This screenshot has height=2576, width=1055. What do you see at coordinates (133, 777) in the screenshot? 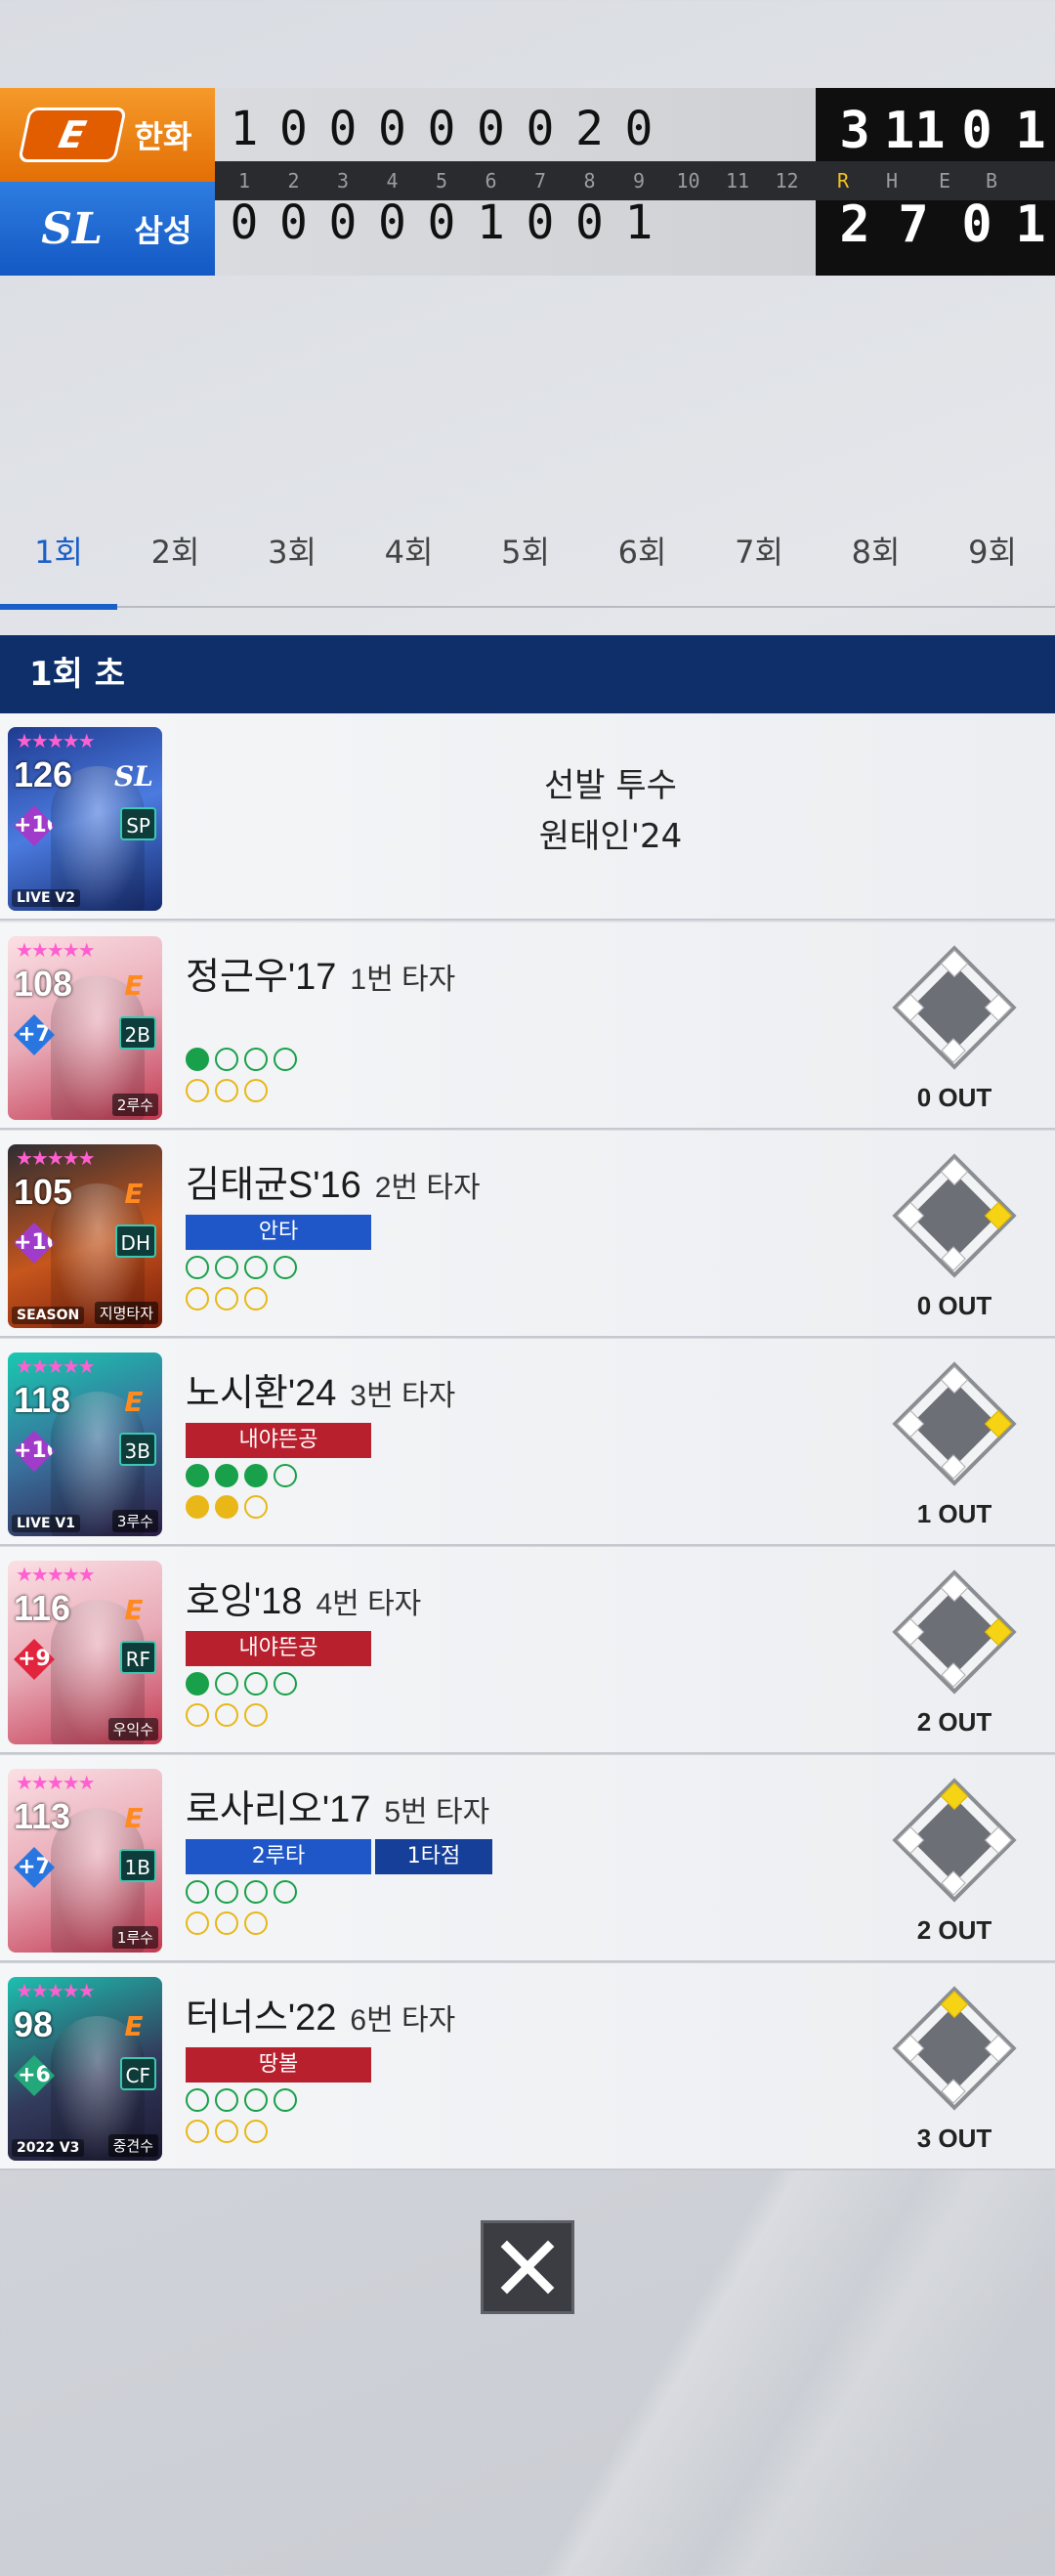
I see `lions-mark-icon: SL` at bounding box center [133, 777].